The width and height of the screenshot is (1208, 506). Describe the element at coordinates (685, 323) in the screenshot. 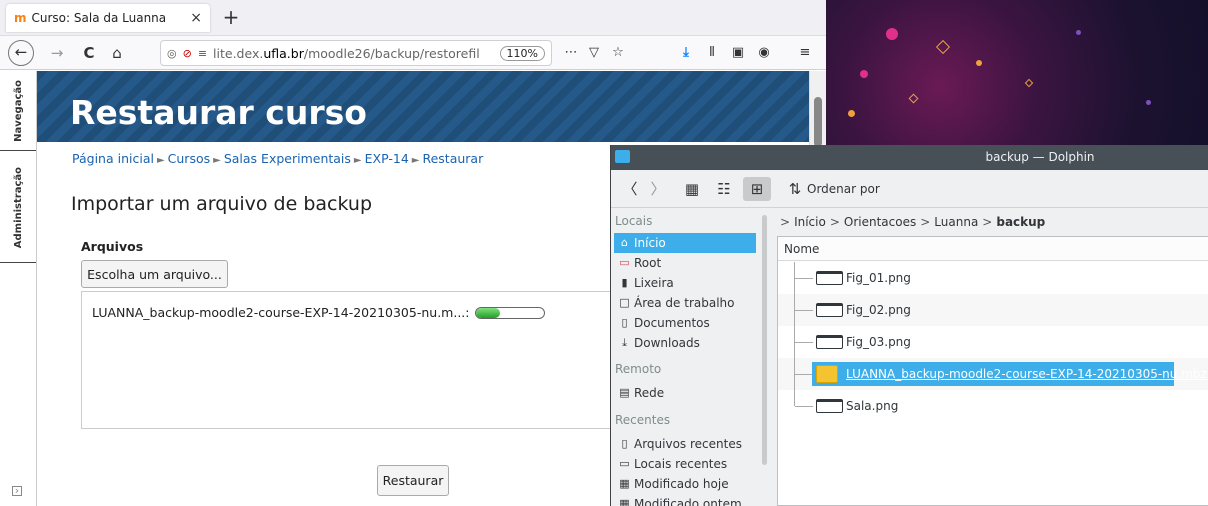

I see `places-item-documentos: ▯ Documentos` at that location.